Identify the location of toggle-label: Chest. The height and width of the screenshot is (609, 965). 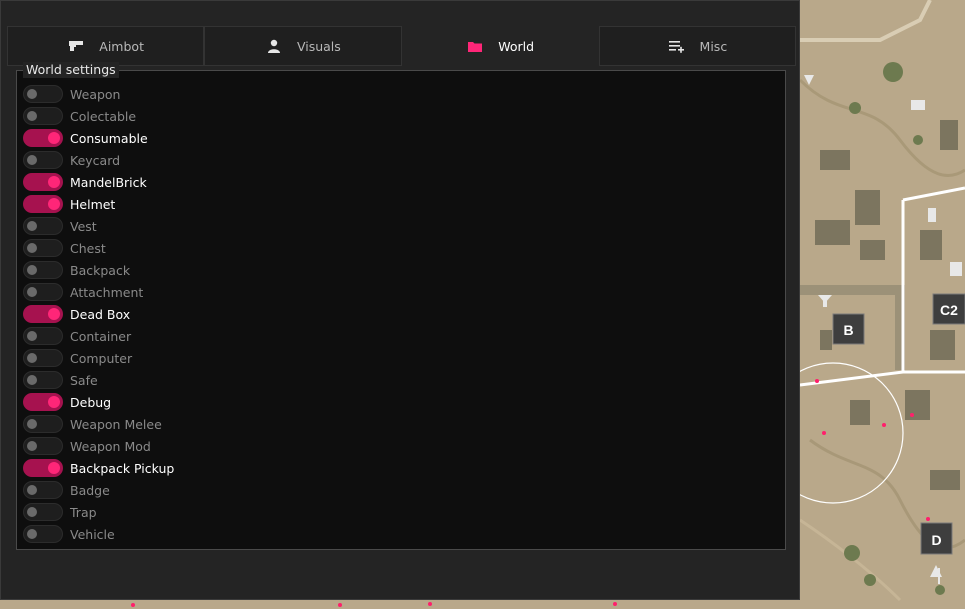
(88, 248).